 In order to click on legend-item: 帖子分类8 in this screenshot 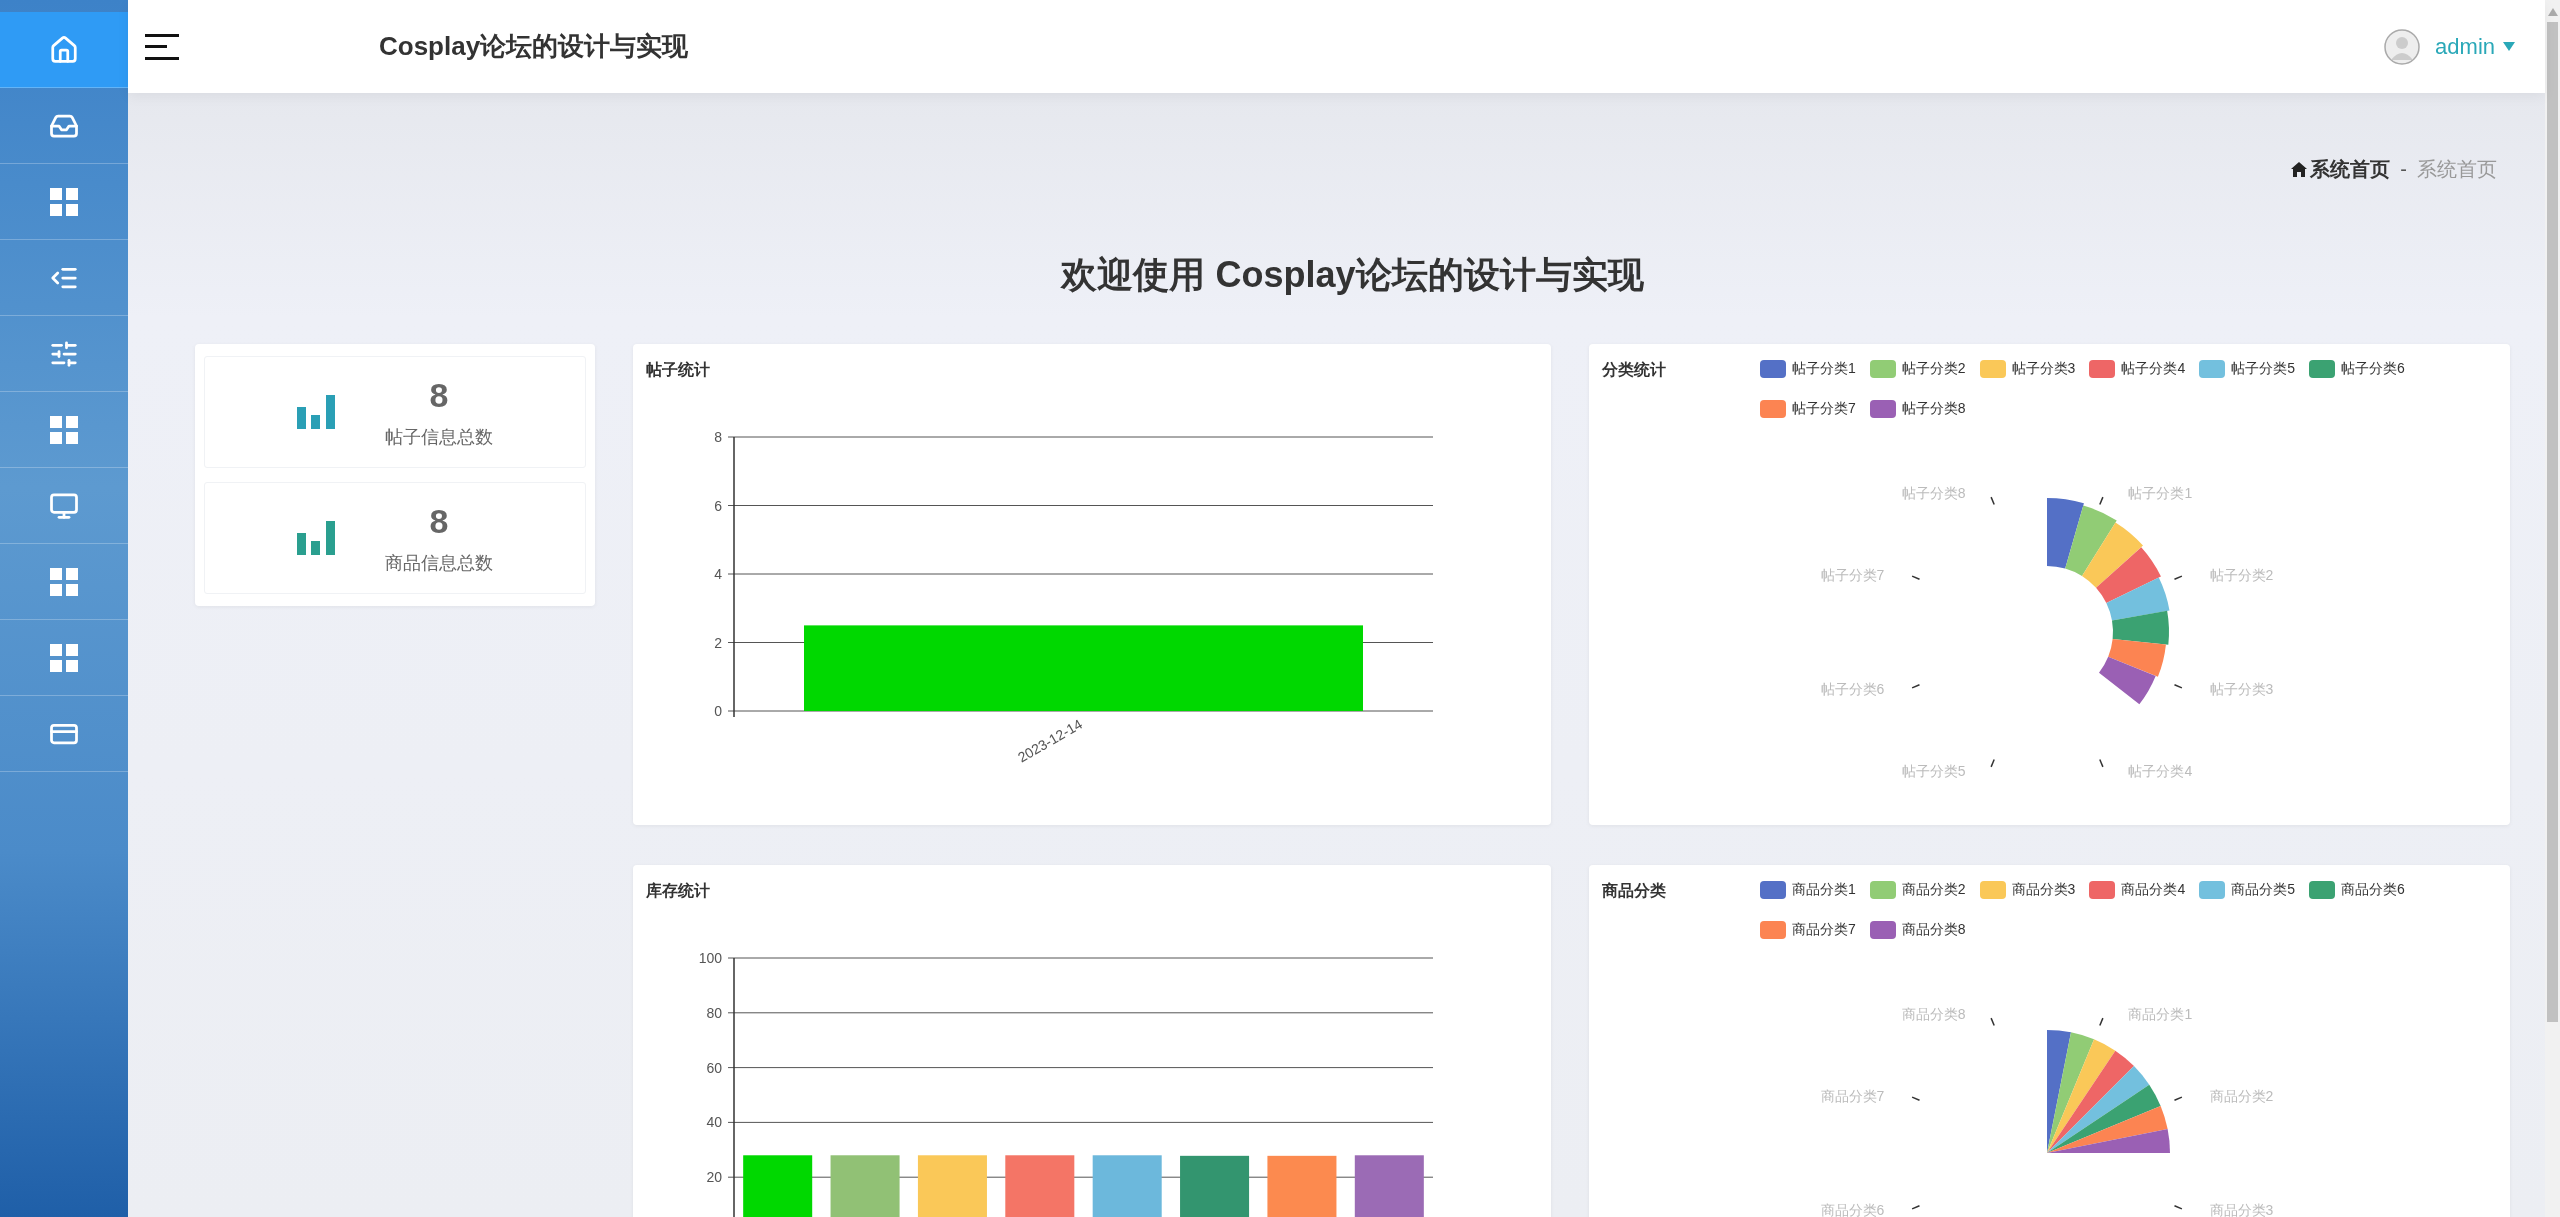, I will do `click(1917, 409)`.